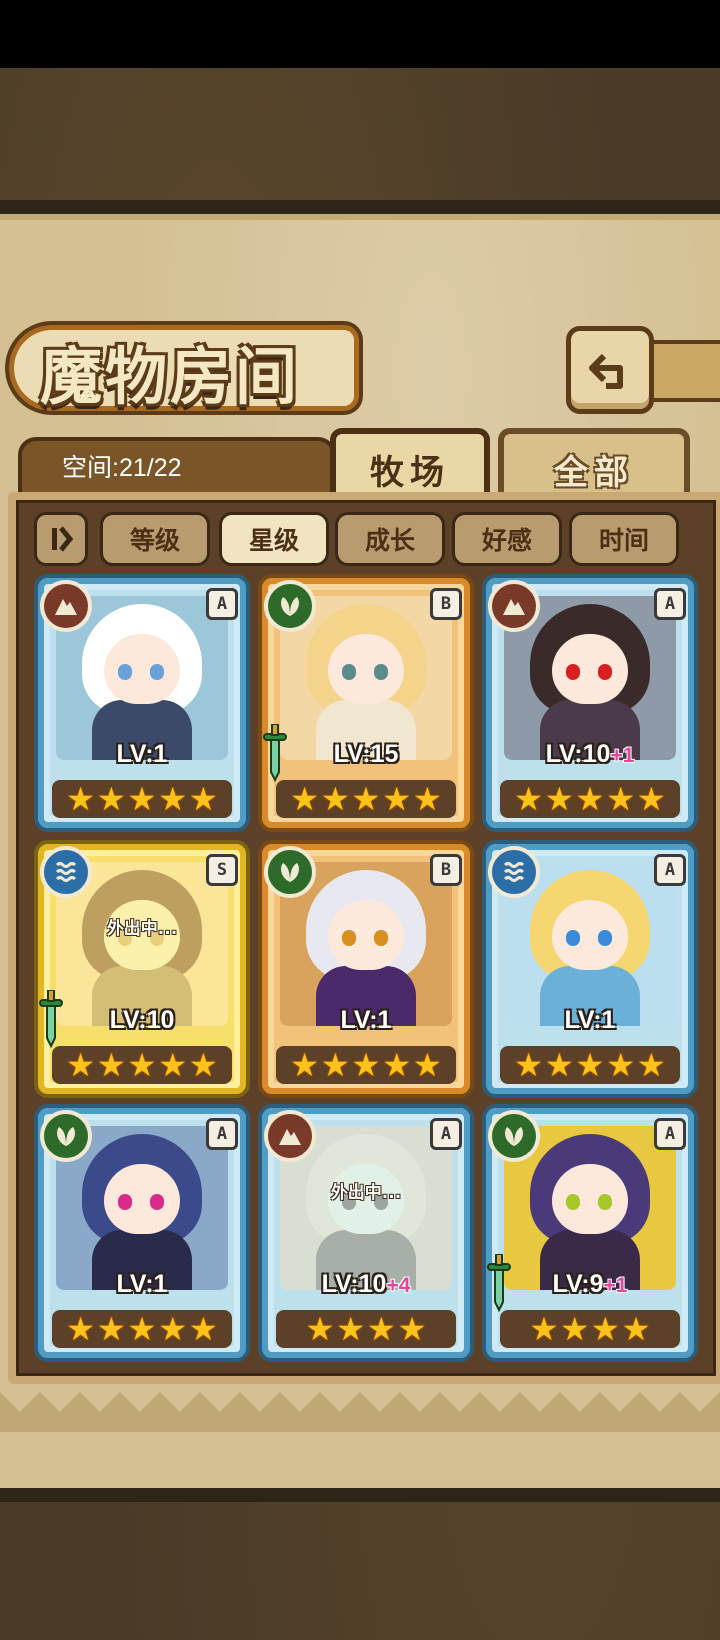  I want to click on monster-card: 外出中... A LV:10+4 ★ ★ ★ ★, so click(366, 1233).